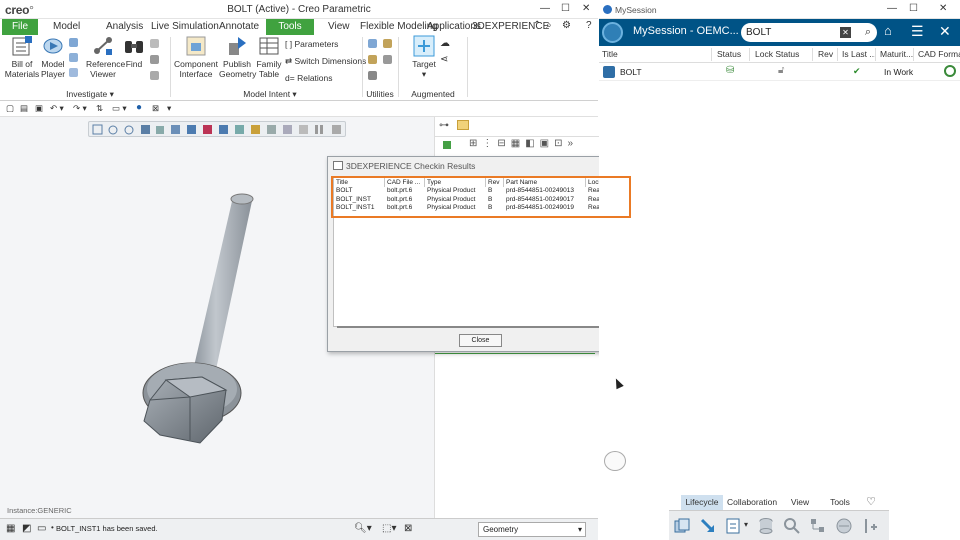 Image resolution: width=960 pixels, height=540 pixels. I want to click on target-button: Target ▾, so click(424, 57).